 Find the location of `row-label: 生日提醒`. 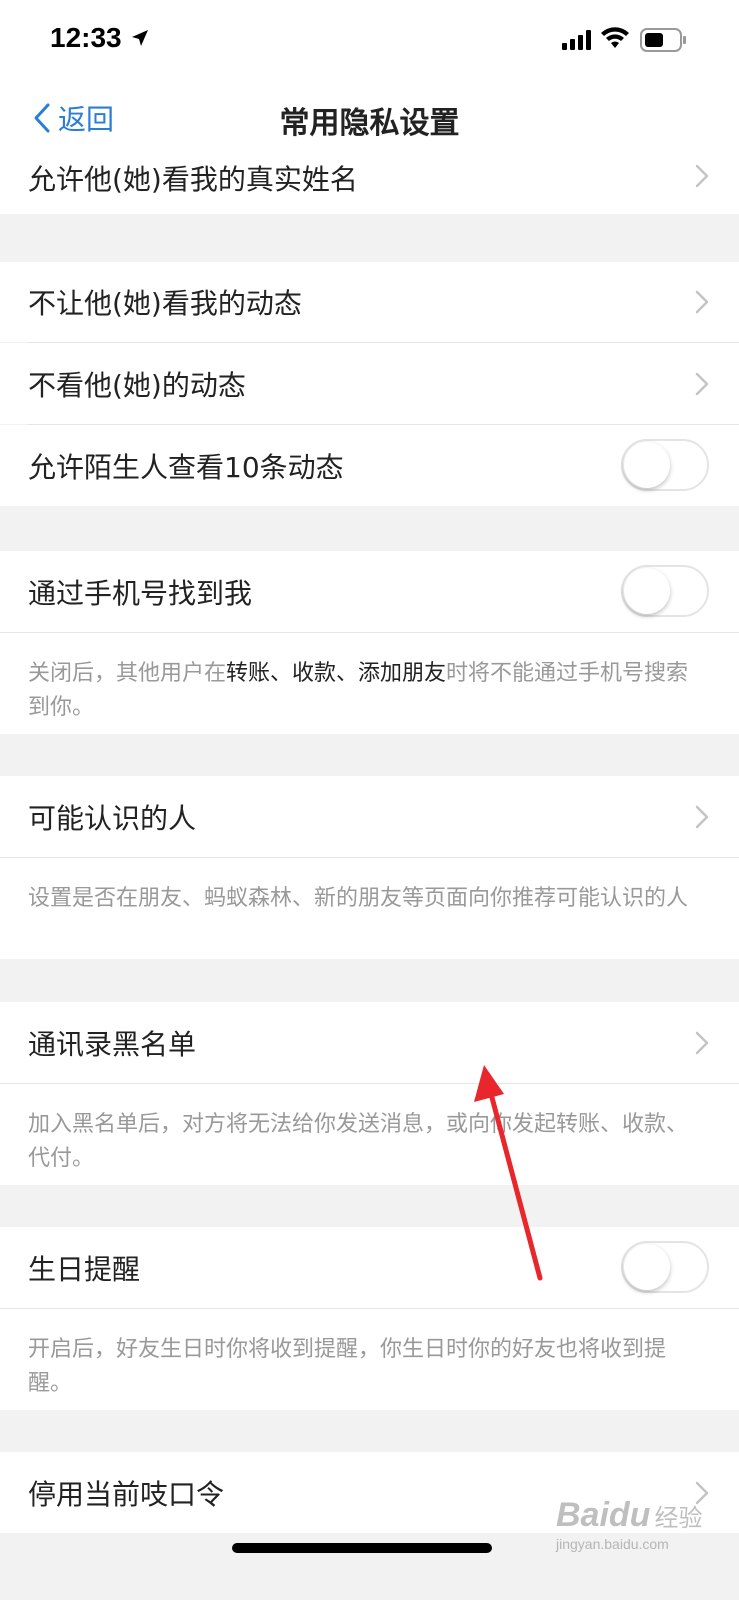

row-label: 生日提醒 is located at coordinates (84, 1269).